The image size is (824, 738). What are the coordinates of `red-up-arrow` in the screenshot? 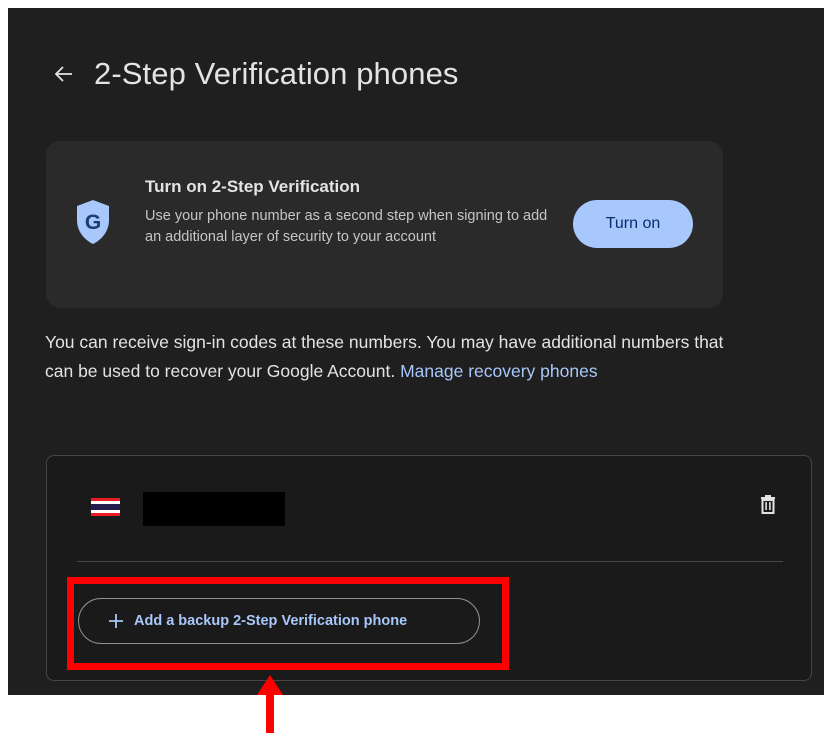 It's located at (270, 704).